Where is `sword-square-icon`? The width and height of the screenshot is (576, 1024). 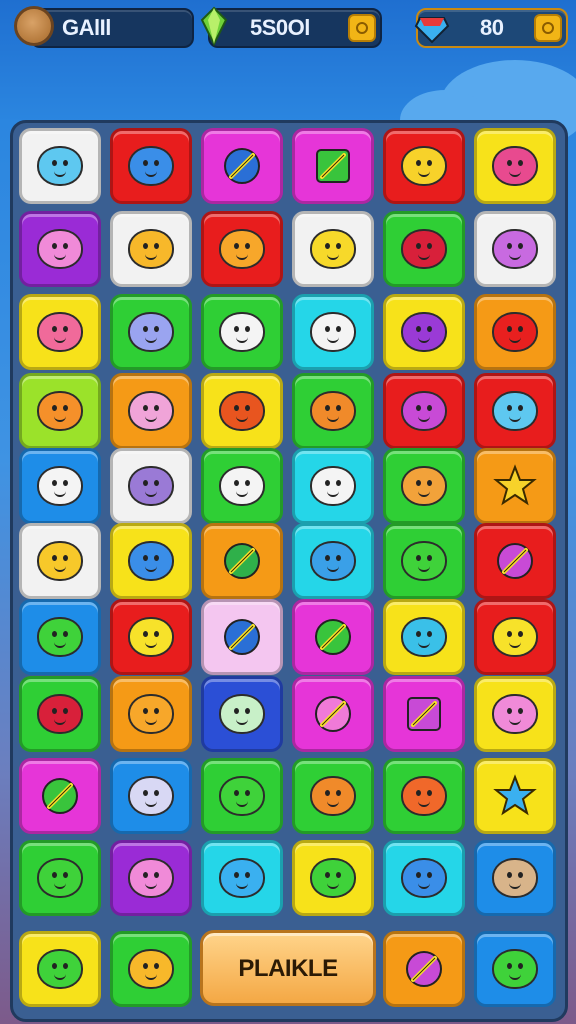
sword-square-icon is located at coordinates (424, 714).